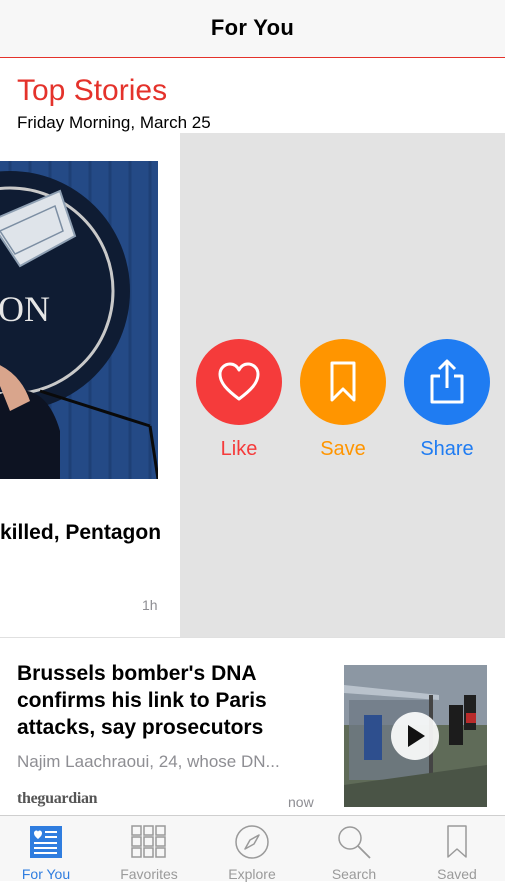 The image size is (505, 882). What do you see at coordinates (252, 842) in the screenshot?
I see `compass-icon` at bounding box center [252, 842].